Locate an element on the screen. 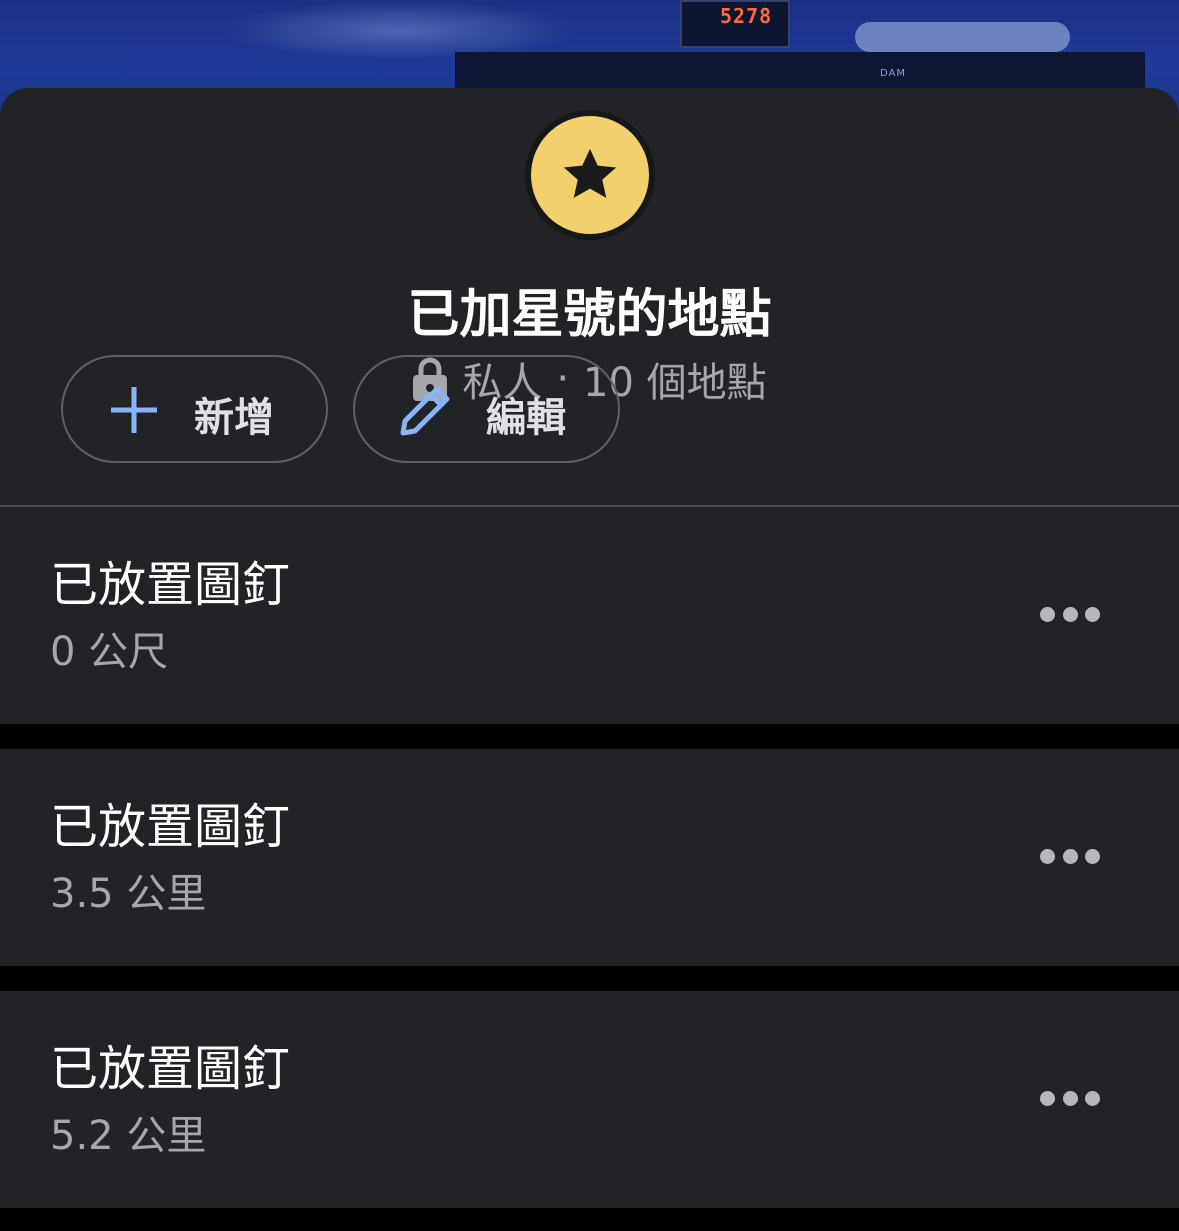  add-button: 新增 is located at coordinates (194, 409).